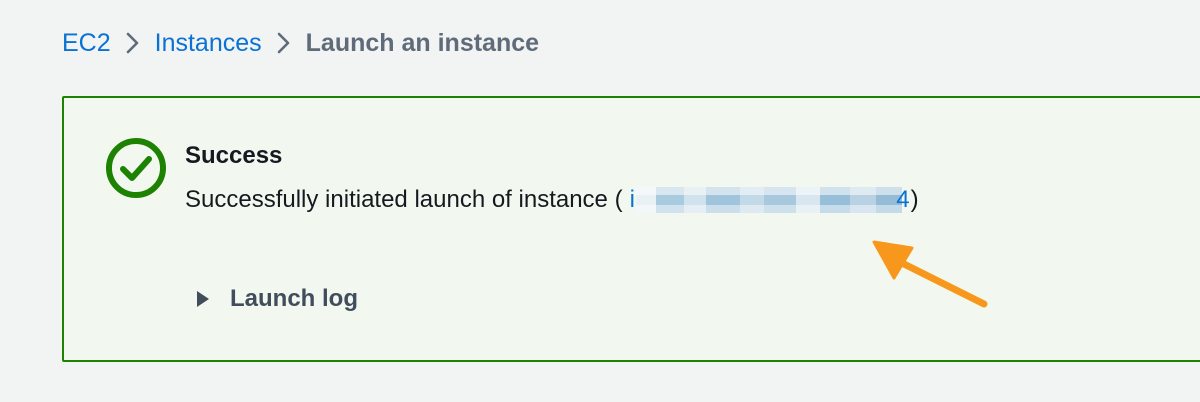 This screenshot has height=402, width=1200. What do you see at coordinates (86, 43) in the screenshot?
I see `breadcrumb-link-ec2: EC2` at bounding box center [86, 43].